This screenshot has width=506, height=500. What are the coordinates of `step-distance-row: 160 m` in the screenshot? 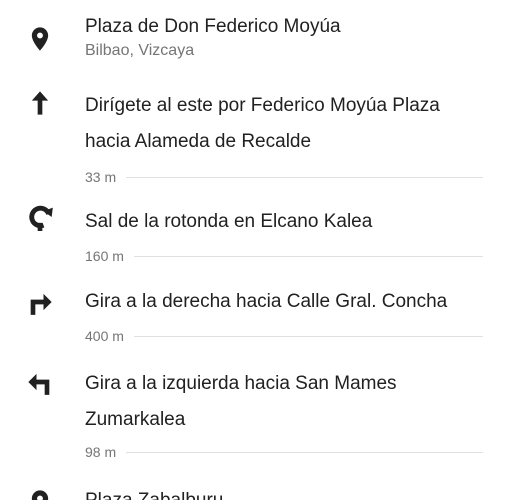 It's located at (284, 256).